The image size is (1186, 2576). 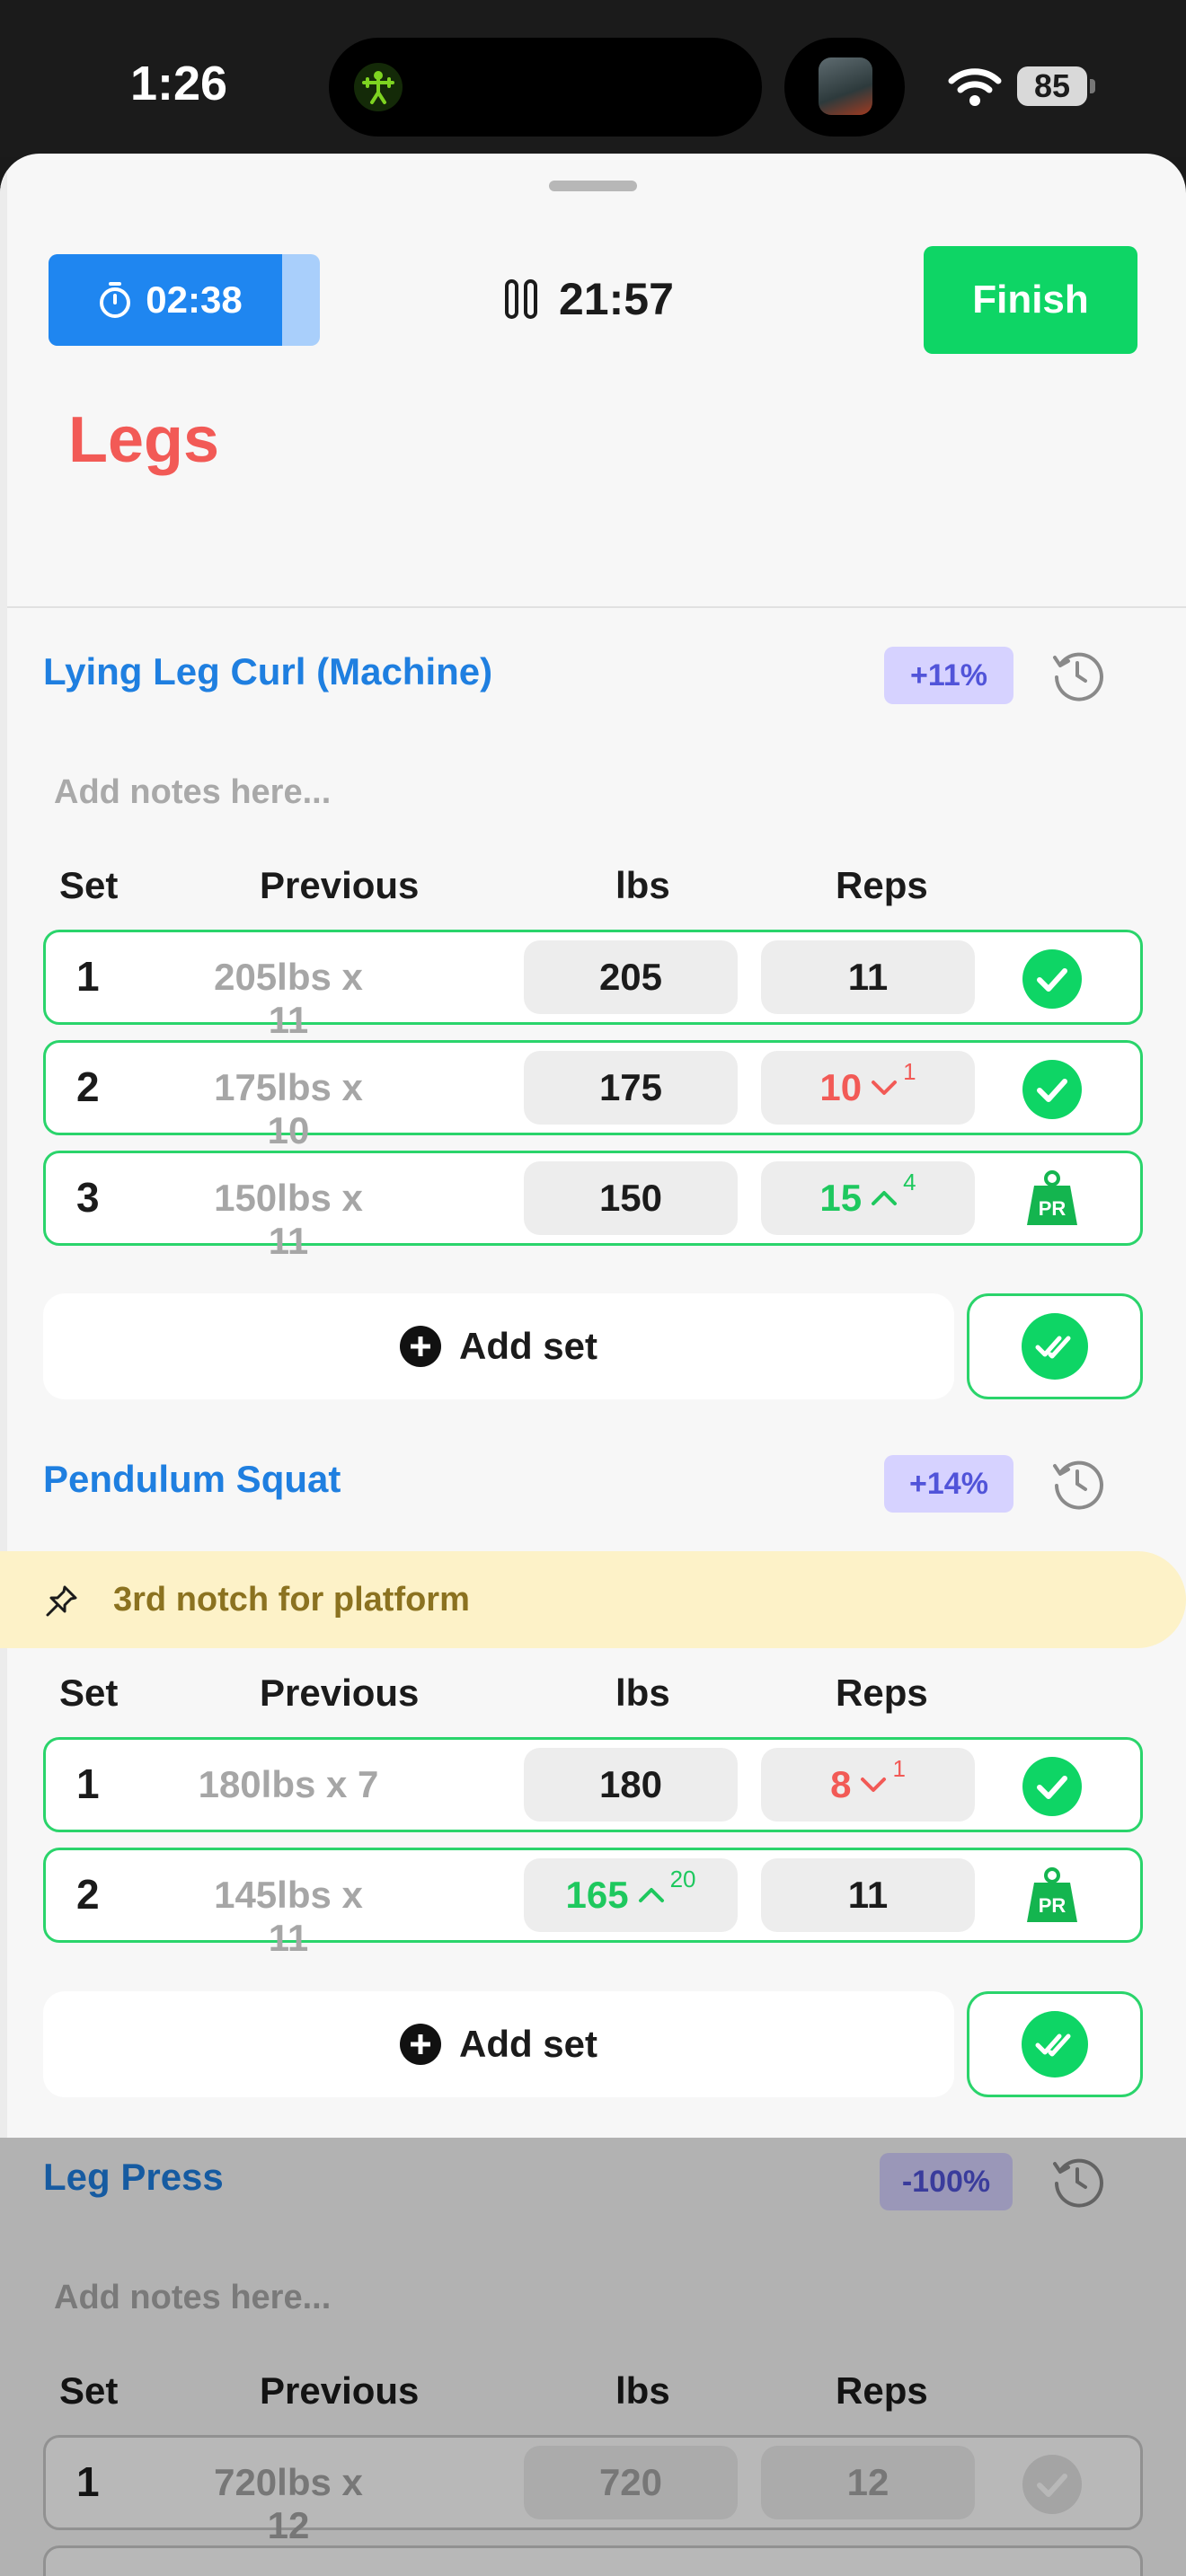 I want to click on set-row: 2 145lbs x 11 165 20 11 PR, so click(x=593, y=1903).